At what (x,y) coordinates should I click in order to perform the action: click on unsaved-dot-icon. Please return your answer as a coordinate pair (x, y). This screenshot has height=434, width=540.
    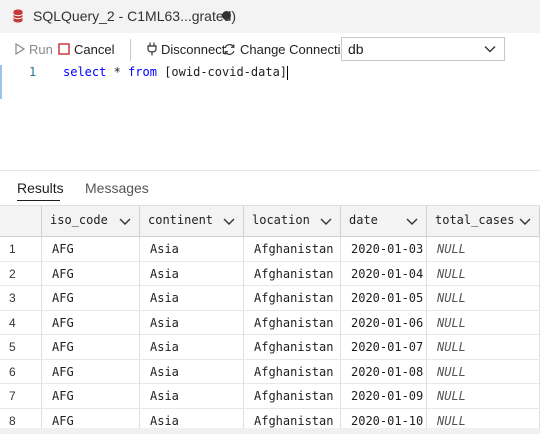
    Looking at the image, I should click on (226, 15).